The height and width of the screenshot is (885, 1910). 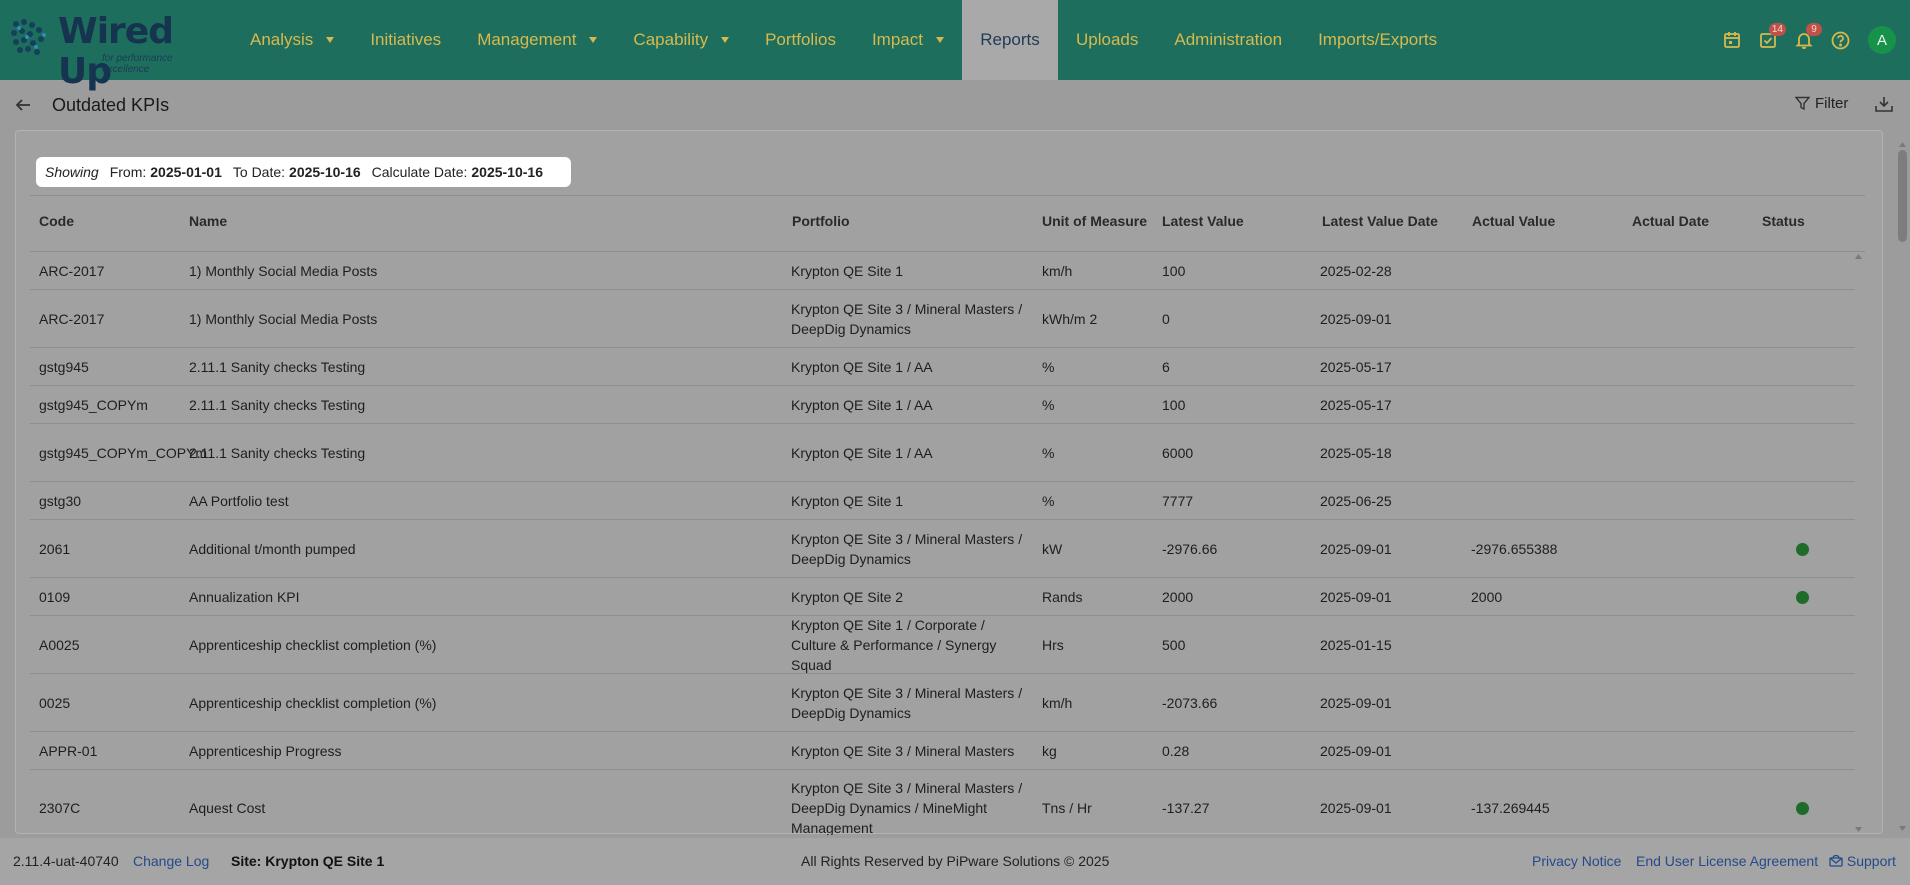 What do you see at coordinates (208, 221) in the screenshot?
I see `col-name: Name` at bounding box center [208, 221].